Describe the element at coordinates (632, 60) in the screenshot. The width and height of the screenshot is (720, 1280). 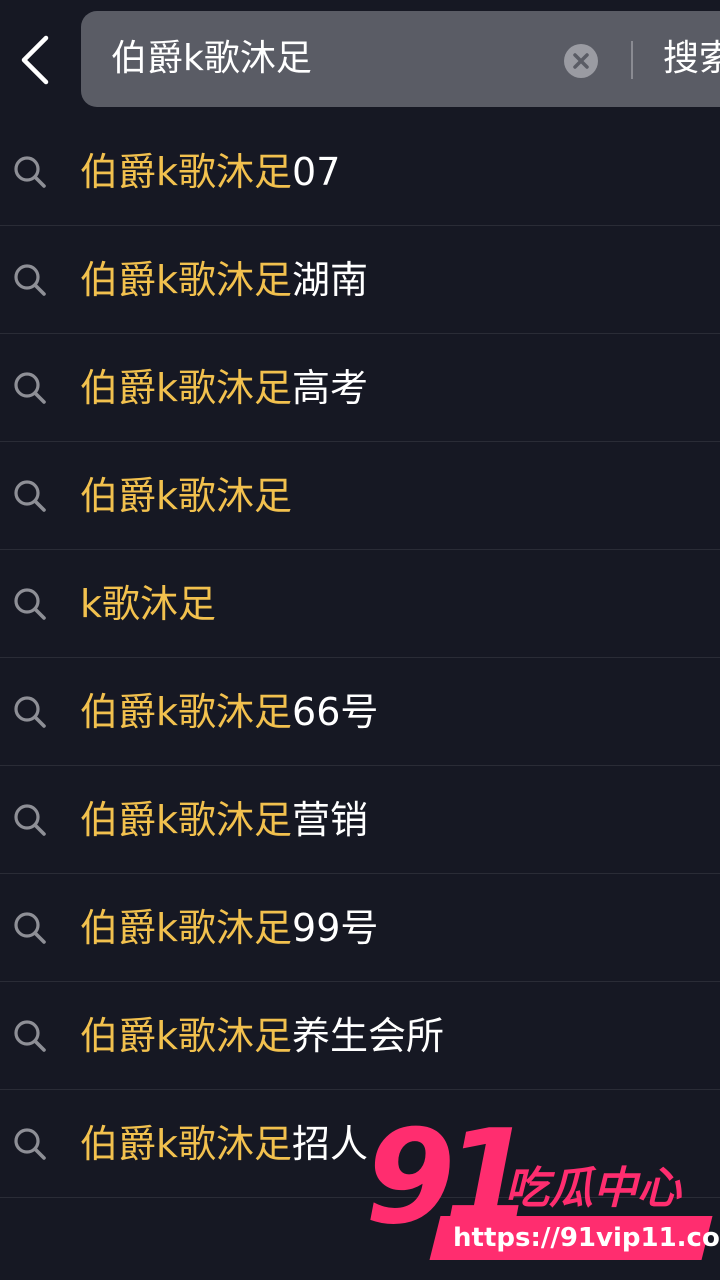
I see `search-divider` at that location.